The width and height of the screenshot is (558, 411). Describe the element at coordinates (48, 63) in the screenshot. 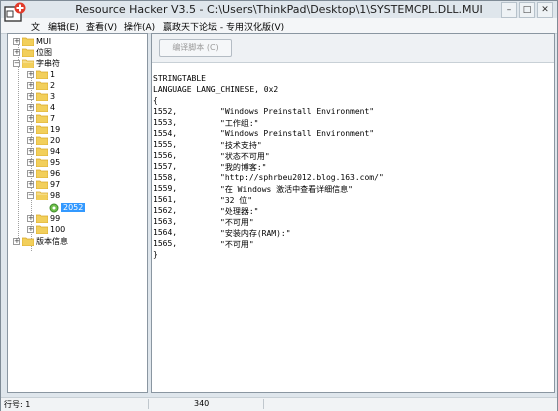

I see `tree-label: 字串符` at that location.